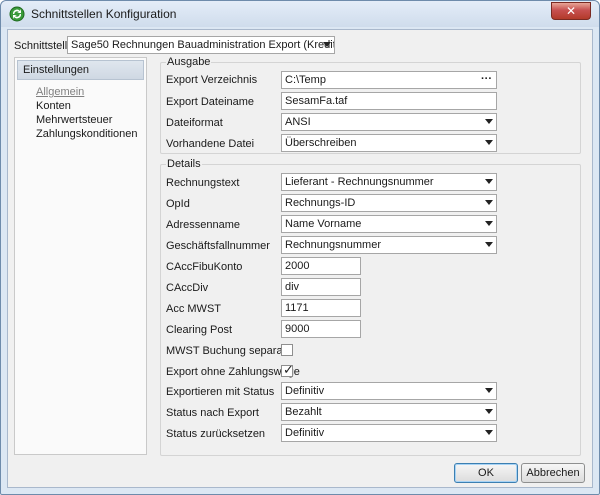 The width and height of the screenshot is (600, 495). Describe the element at coordinates (204, 267) in the screenshot. I see `cacc-fibu-label: CAccFibuKonto` at that location.